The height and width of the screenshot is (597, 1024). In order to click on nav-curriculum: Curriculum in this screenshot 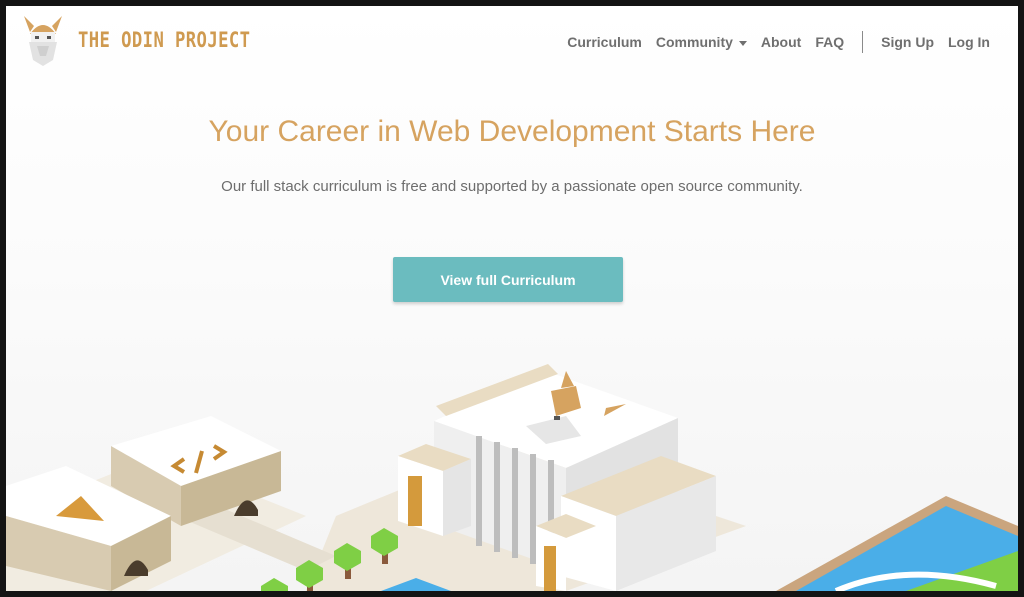, I will do `click(604, 42)`.